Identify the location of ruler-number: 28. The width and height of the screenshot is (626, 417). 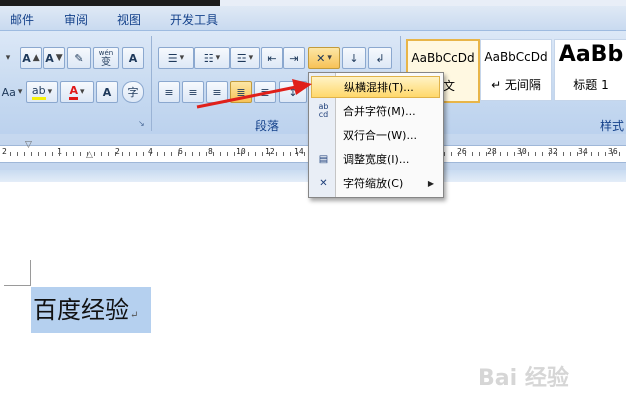
(492, 151).